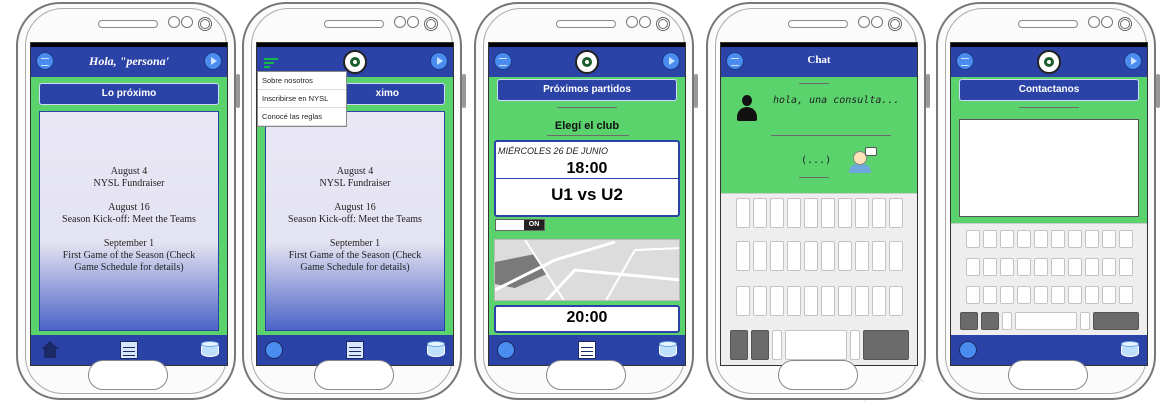 Image resolution: width=1161 pixels, height=405 pixels. I want to click on match-time-2: 20:00, so click(587, 319).